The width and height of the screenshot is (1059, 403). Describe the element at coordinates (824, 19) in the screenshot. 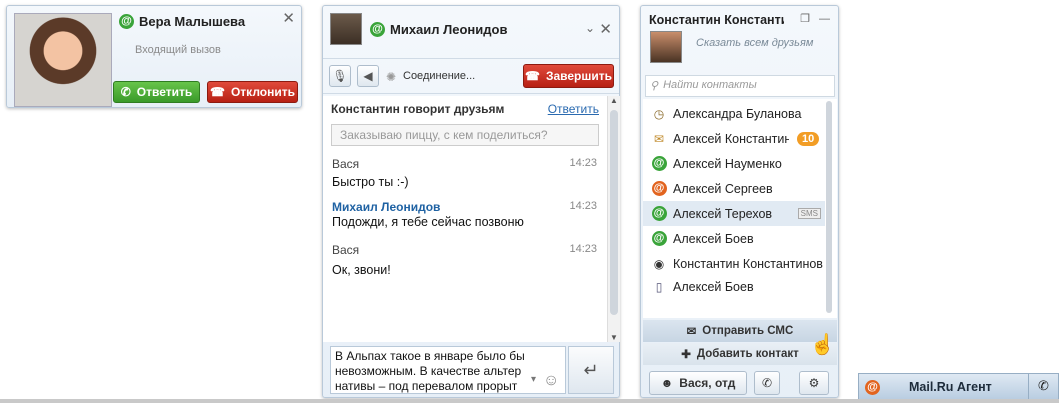

I see `minimize-icon: —` at that location.